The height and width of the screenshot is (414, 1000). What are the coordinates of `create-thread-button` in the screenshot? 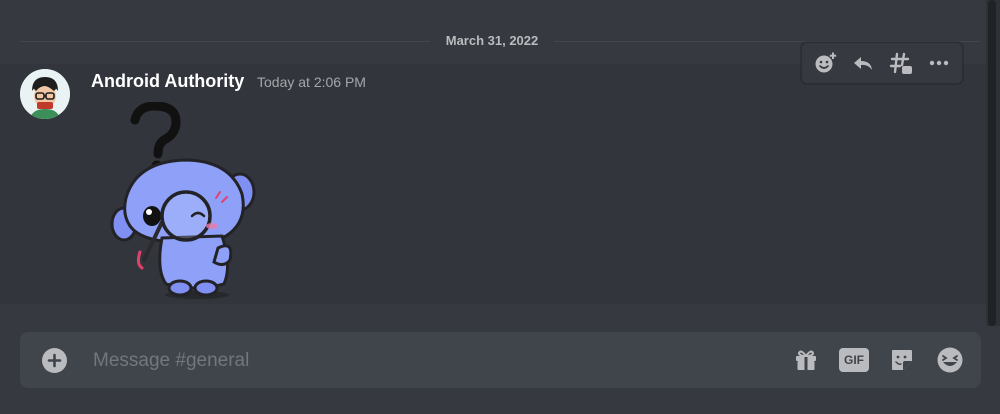 It's located at (901, 63).